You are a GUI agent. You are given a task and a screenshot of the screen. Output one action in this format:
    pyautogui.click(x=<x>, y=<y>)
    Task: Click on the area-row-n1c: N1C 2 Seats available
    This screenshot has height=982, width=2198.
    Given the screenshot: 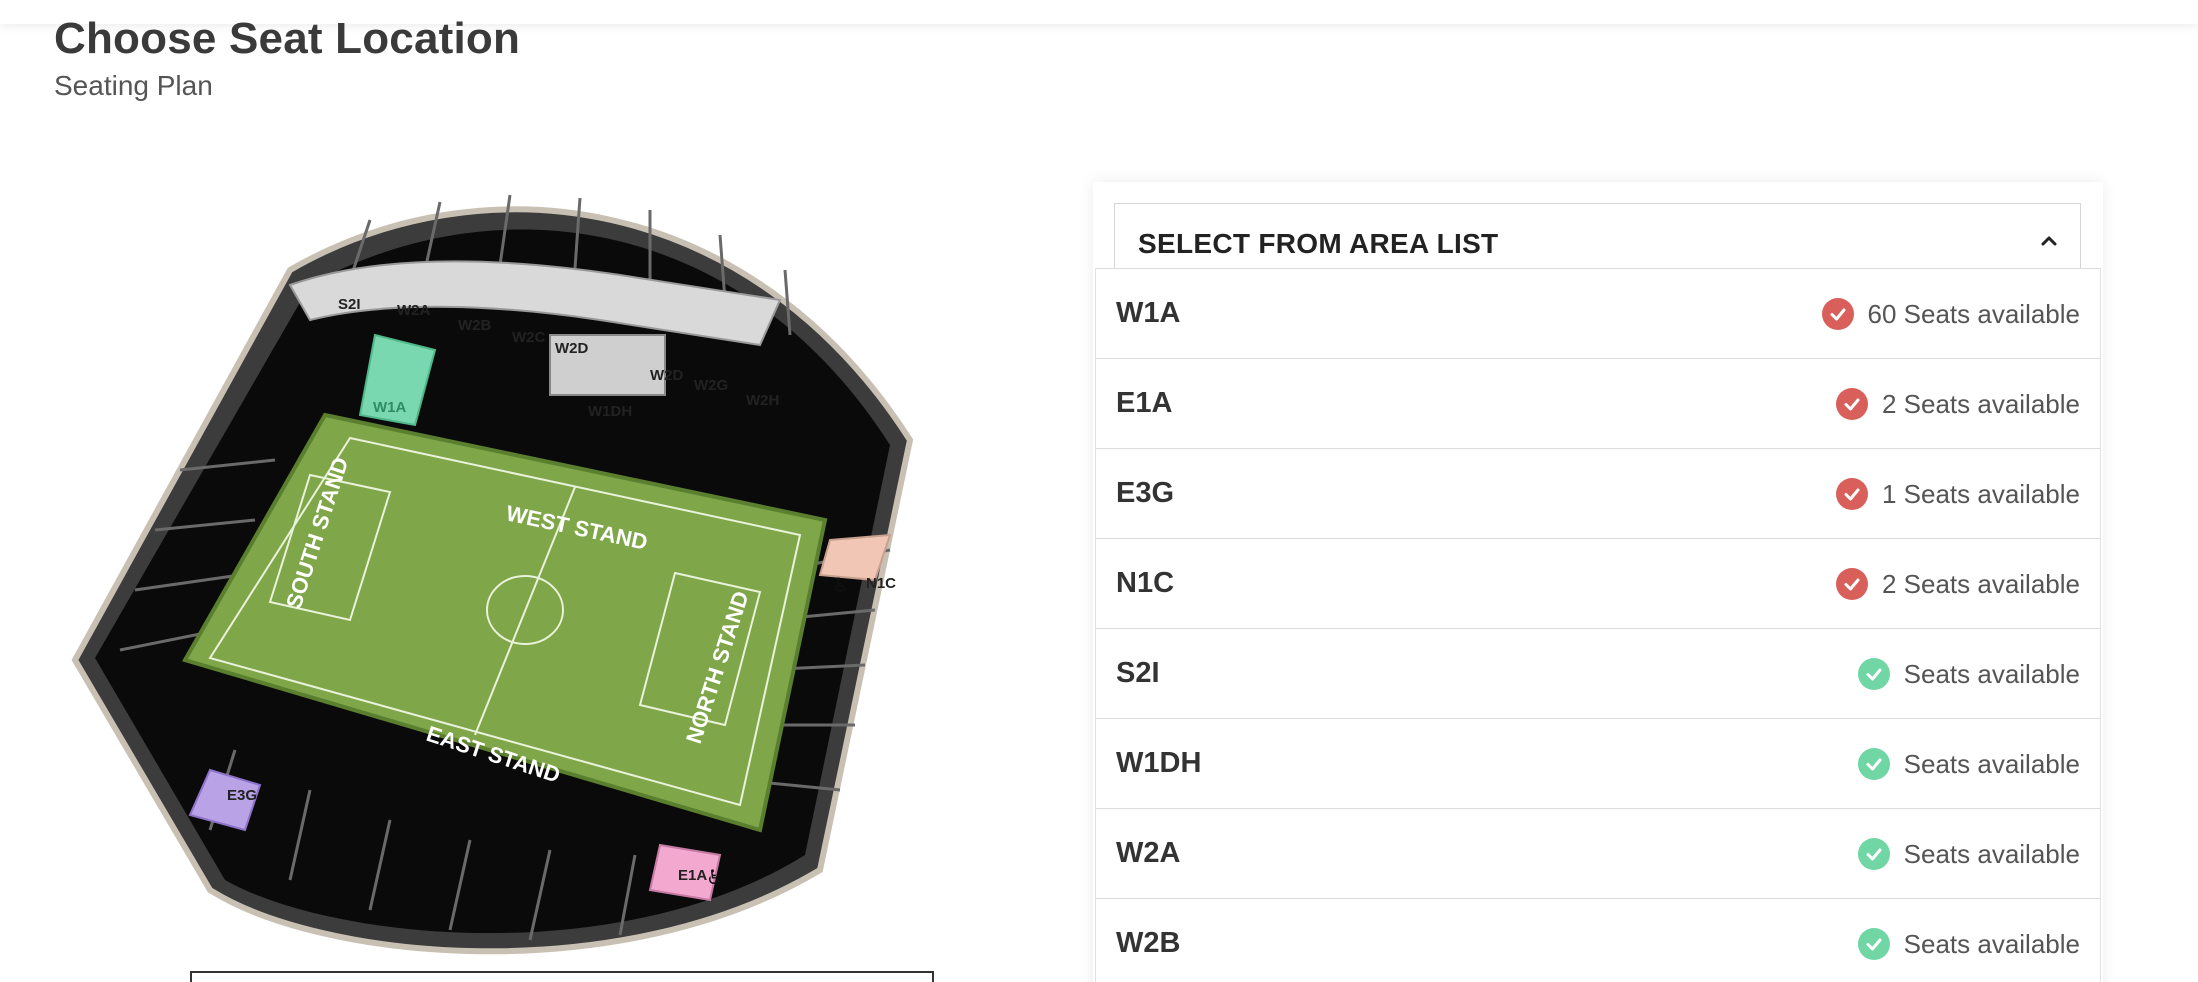 What is the action you would take?
    pyautogui.click(x=1598, y=583)
    